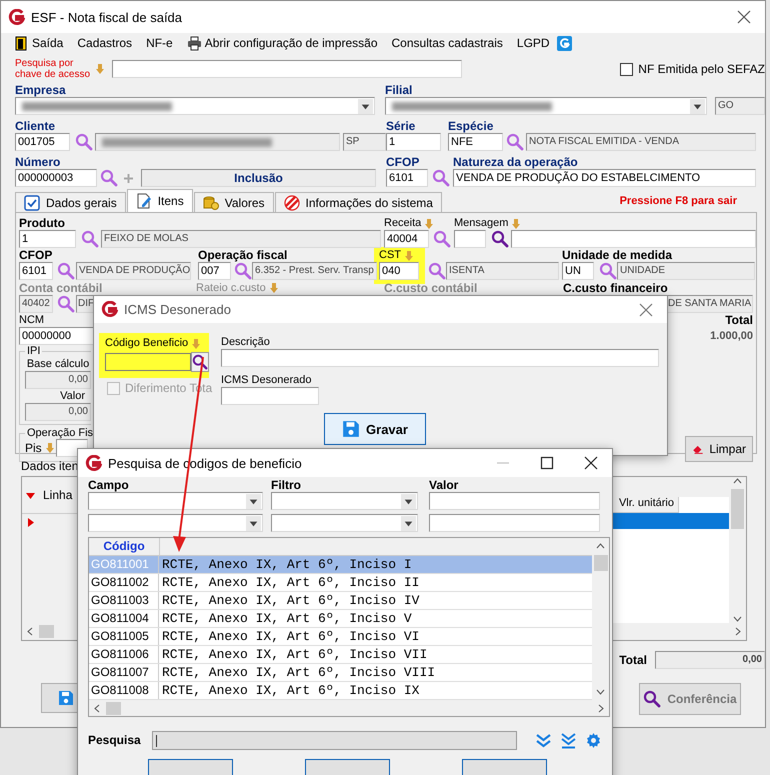 This screenshot has width=770, height=775. What do you see at coordinates (543, 740) in the screenshot?
I see `double-chevron-down-icon` at bounding box center [543, 740].